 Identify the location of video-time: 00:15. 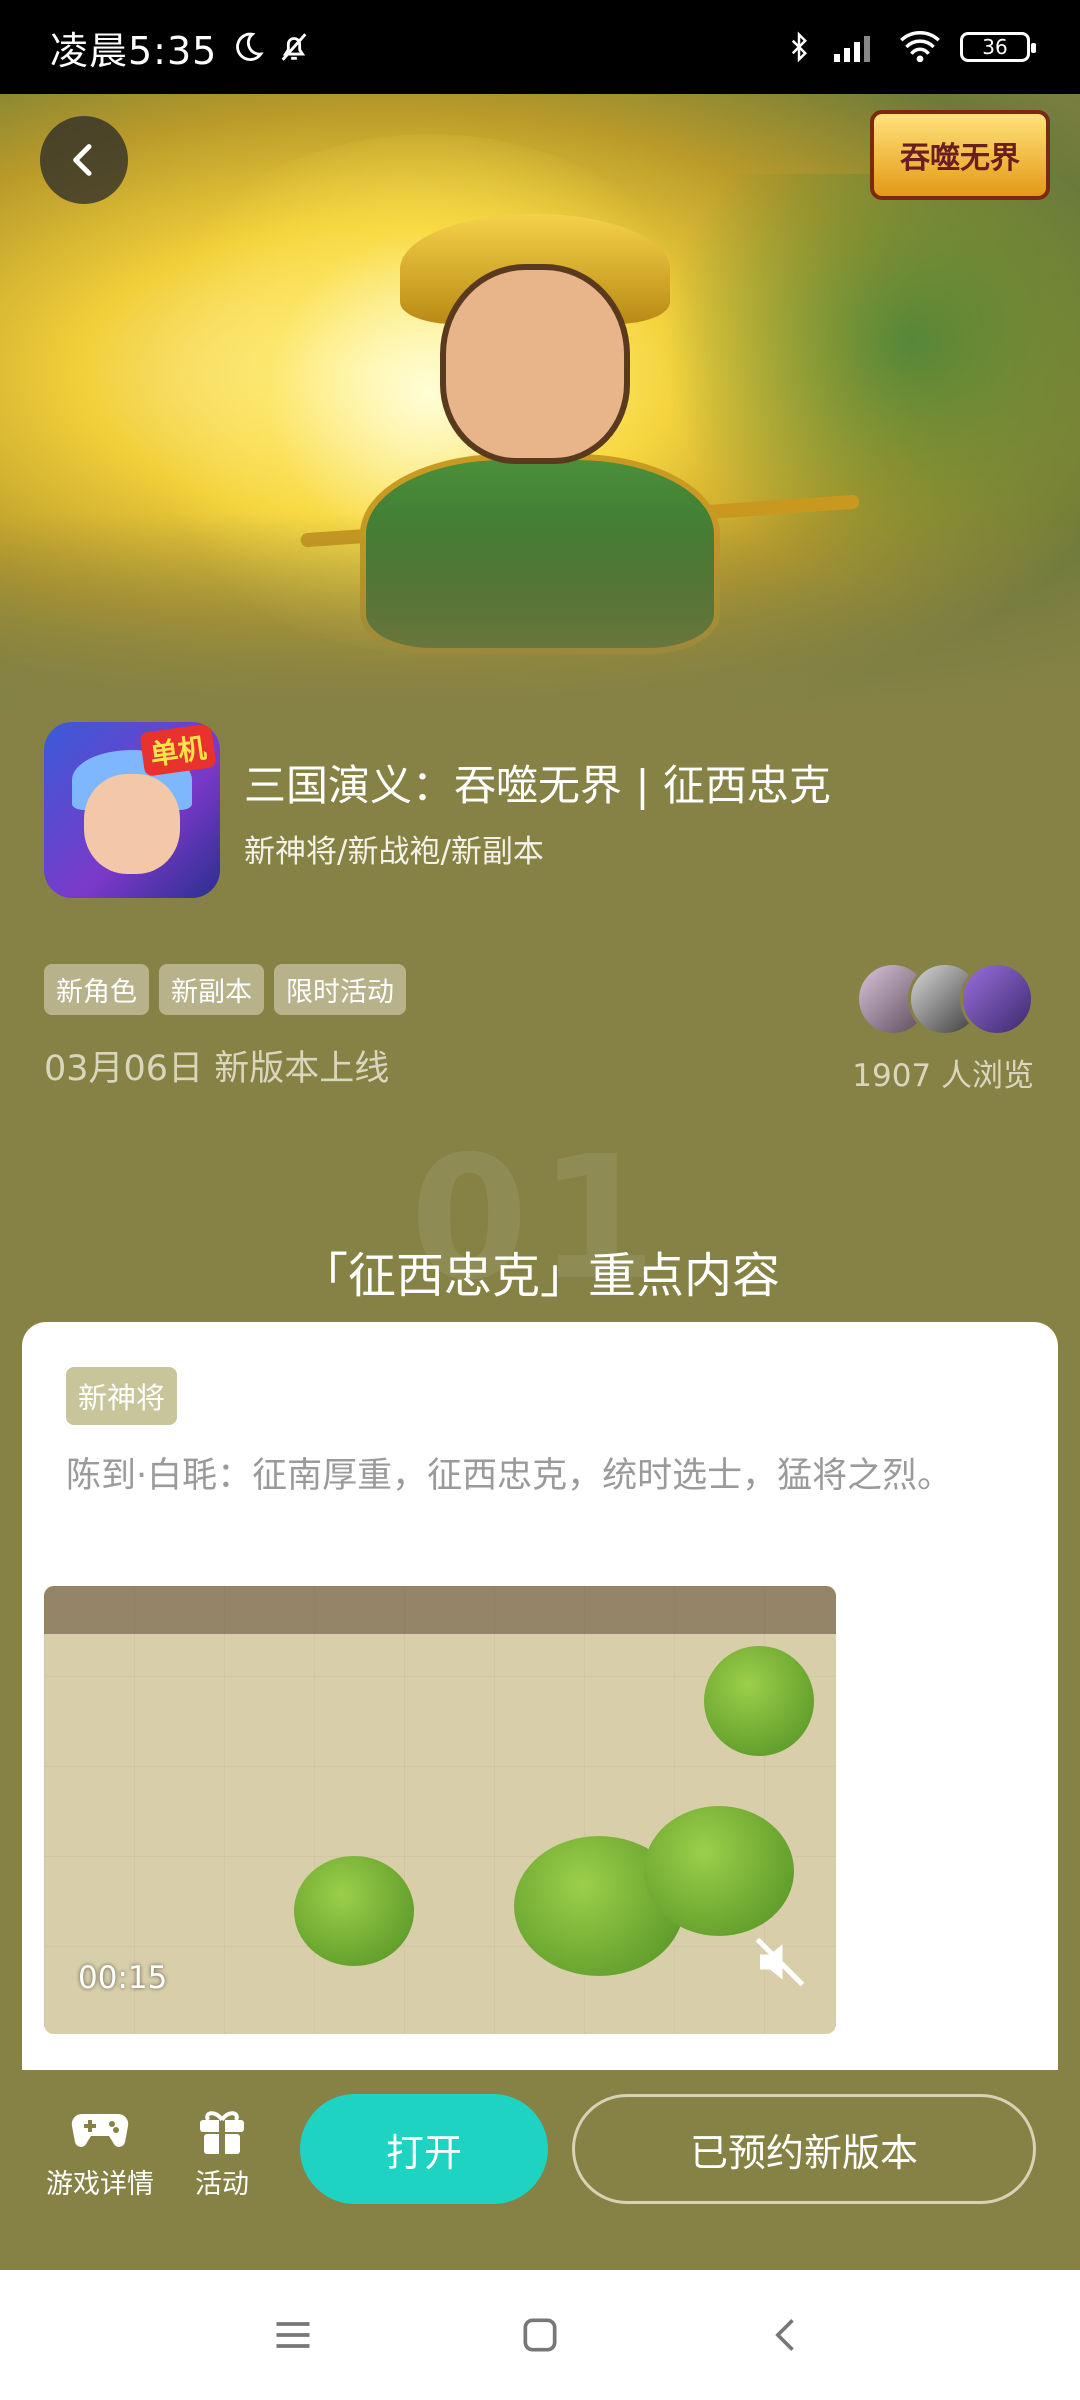
(123, 1978).